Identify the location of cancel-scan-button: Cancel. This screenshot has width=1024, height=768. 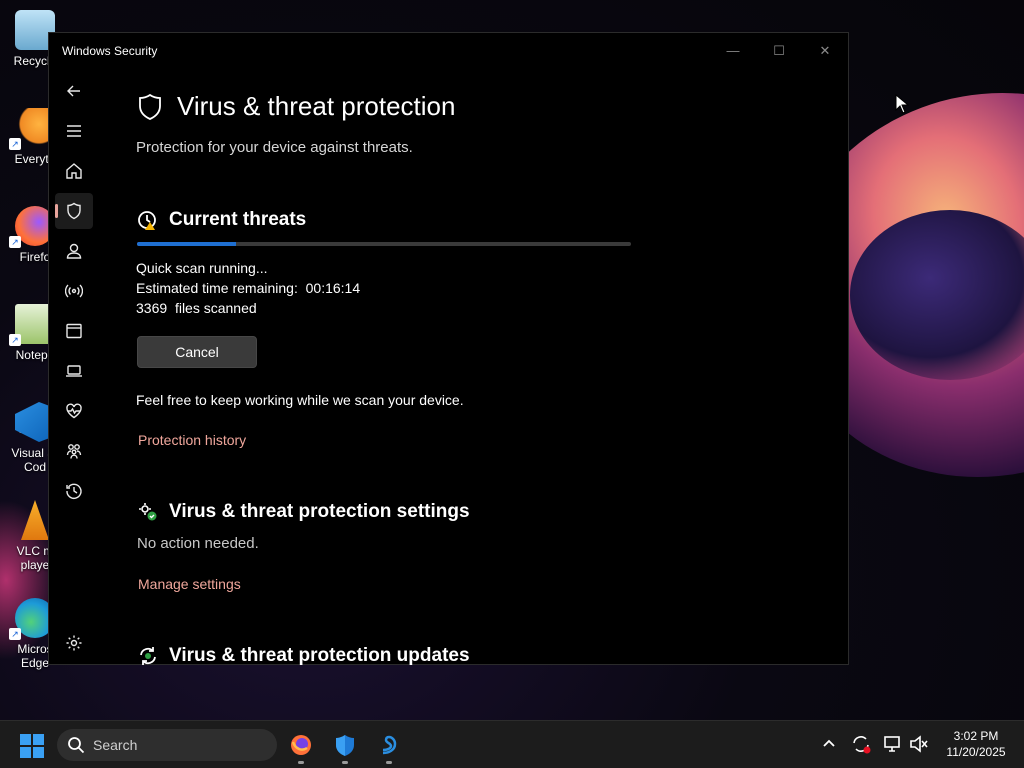
(197, 352).